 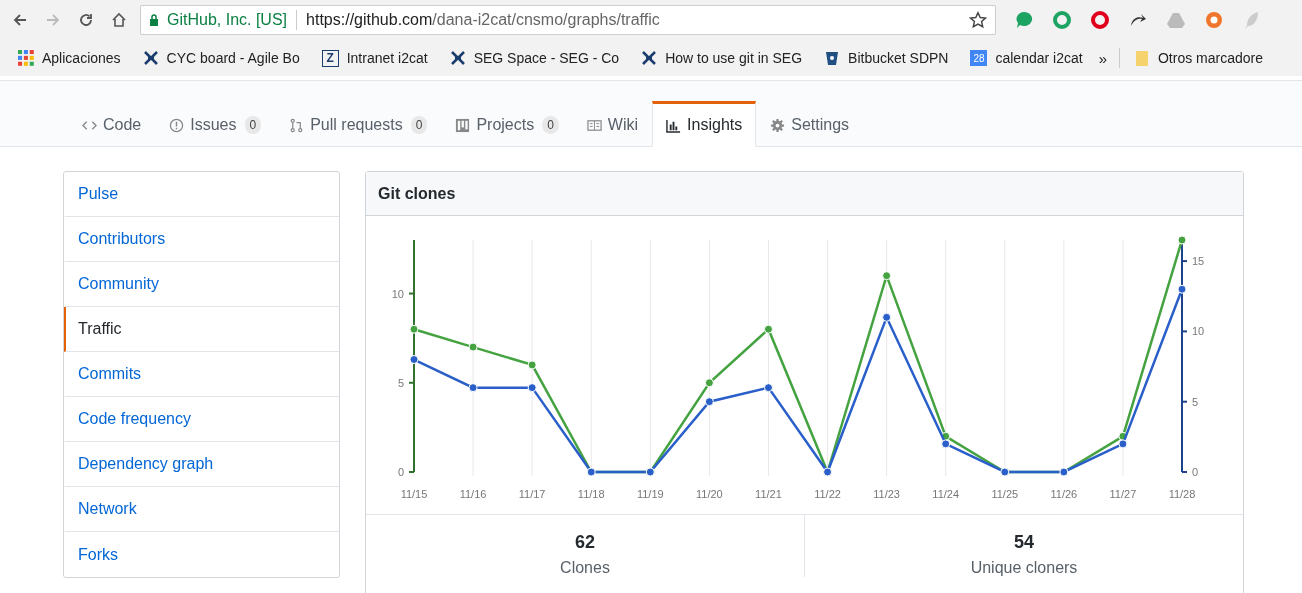 What do you see at coordinates (26, 58) in the screenshot?
I see `apps-grid-icon` at bounding box center [26, 58].